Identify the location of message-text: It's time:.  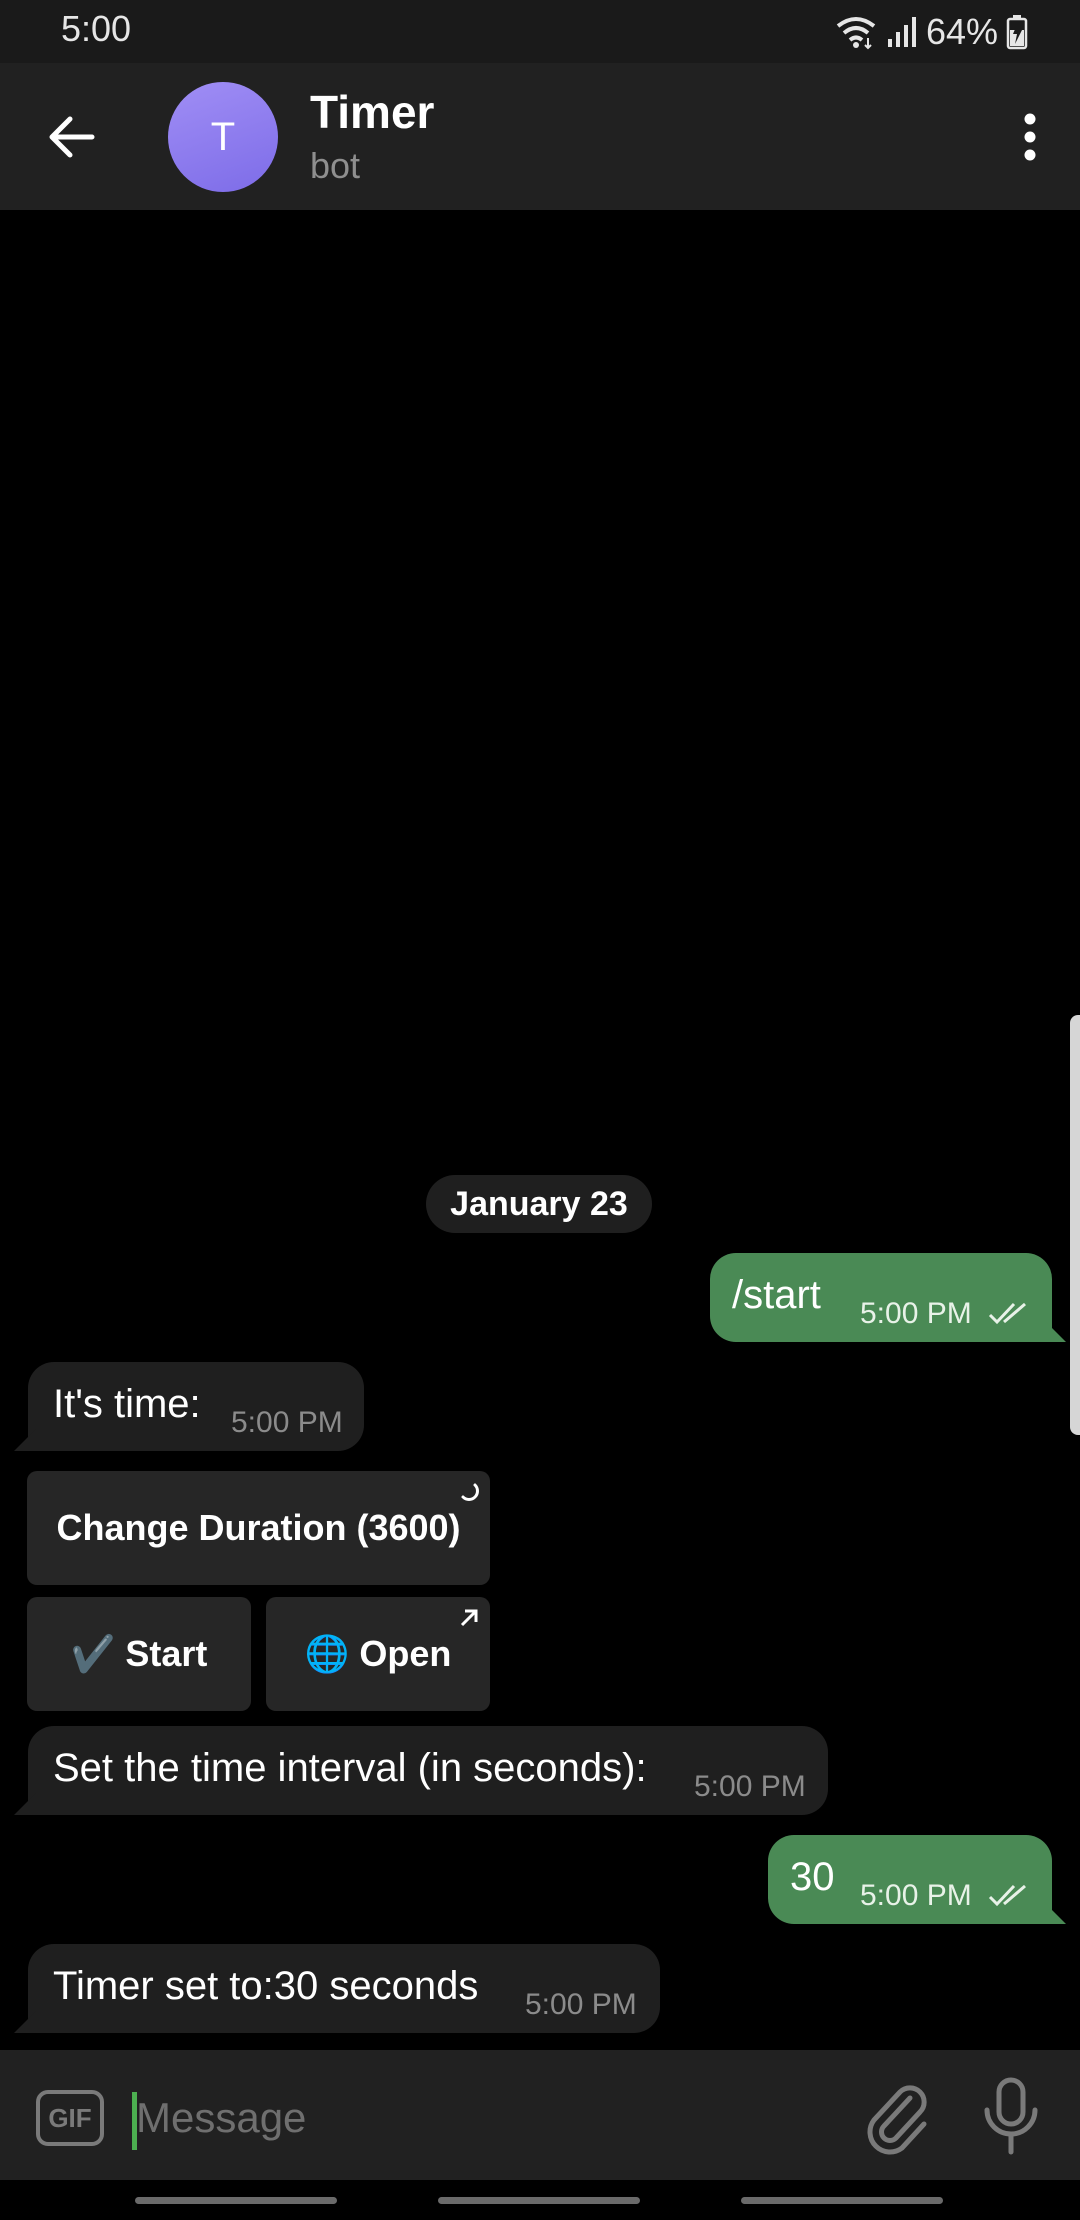
(127, 1404).